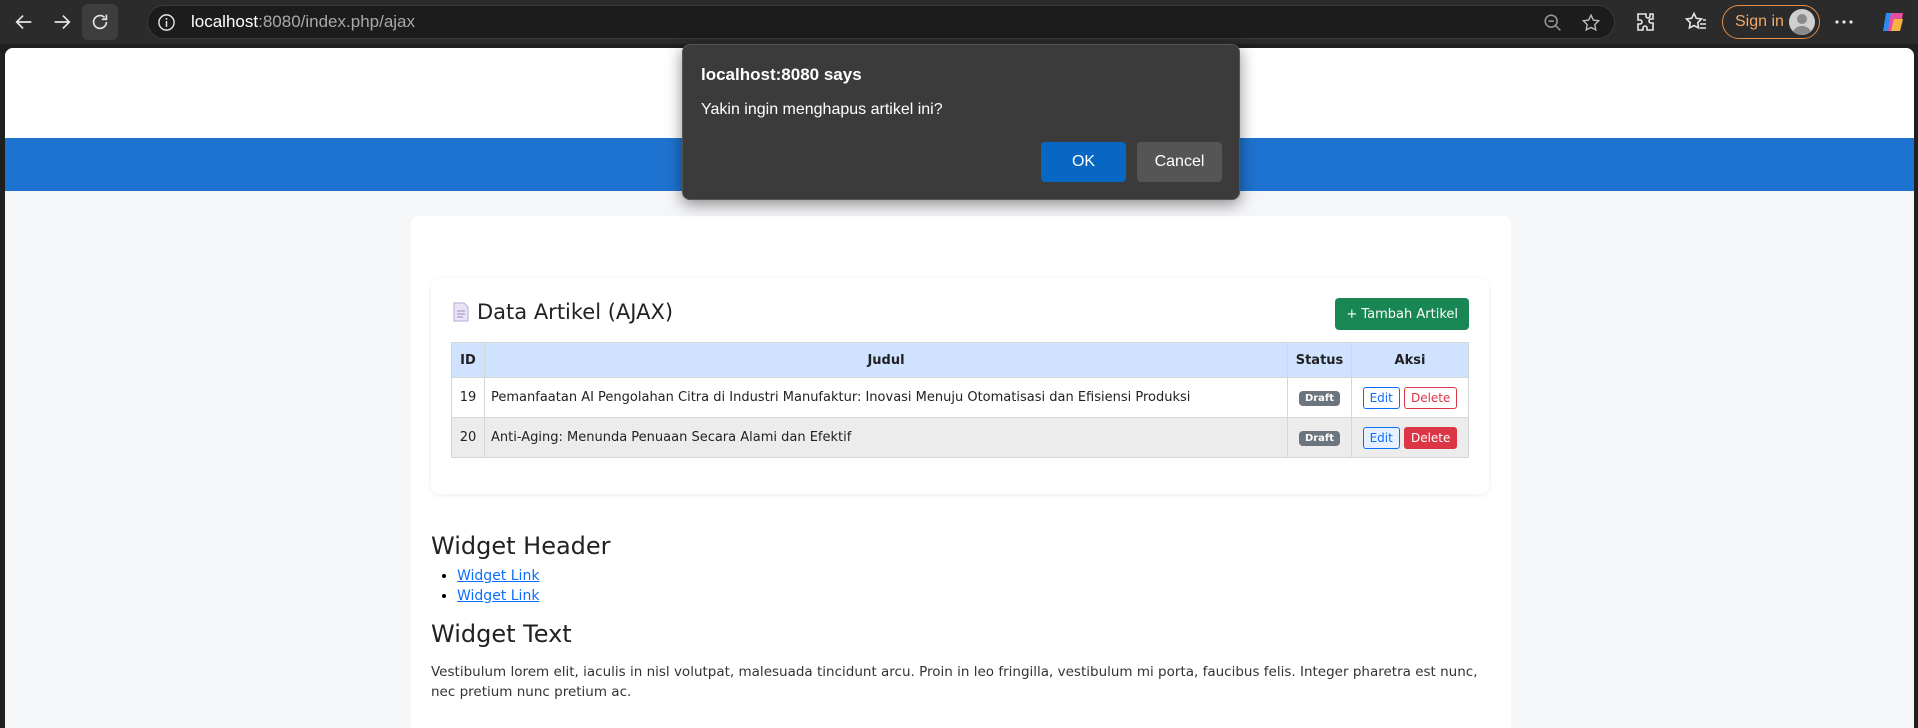 The width and height of the screenshot is (1918, 728). I want to click on zoom-icon, so click(1553, 23).